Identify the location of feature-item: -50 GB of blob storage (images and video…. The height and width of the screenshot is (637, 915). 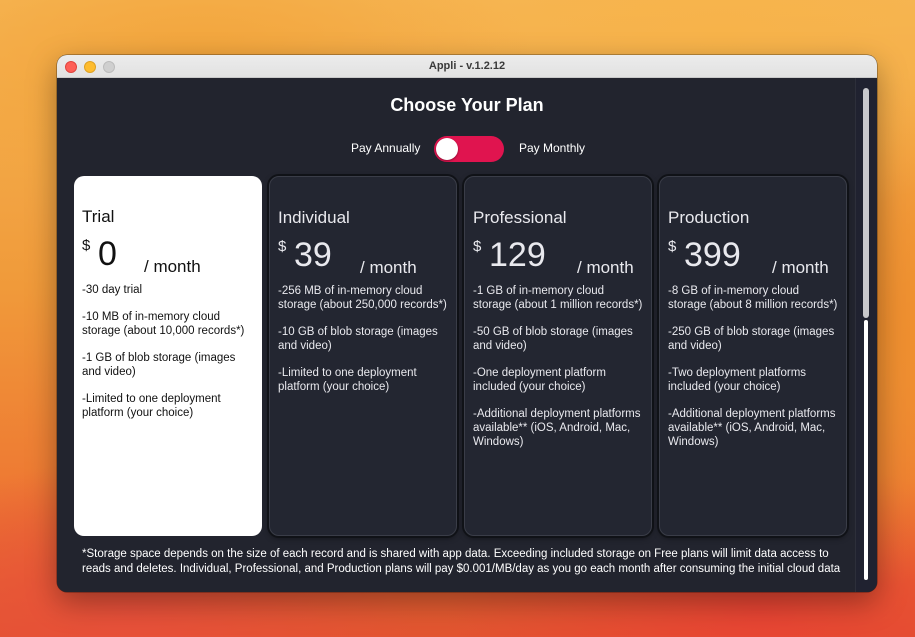
(553, 339).